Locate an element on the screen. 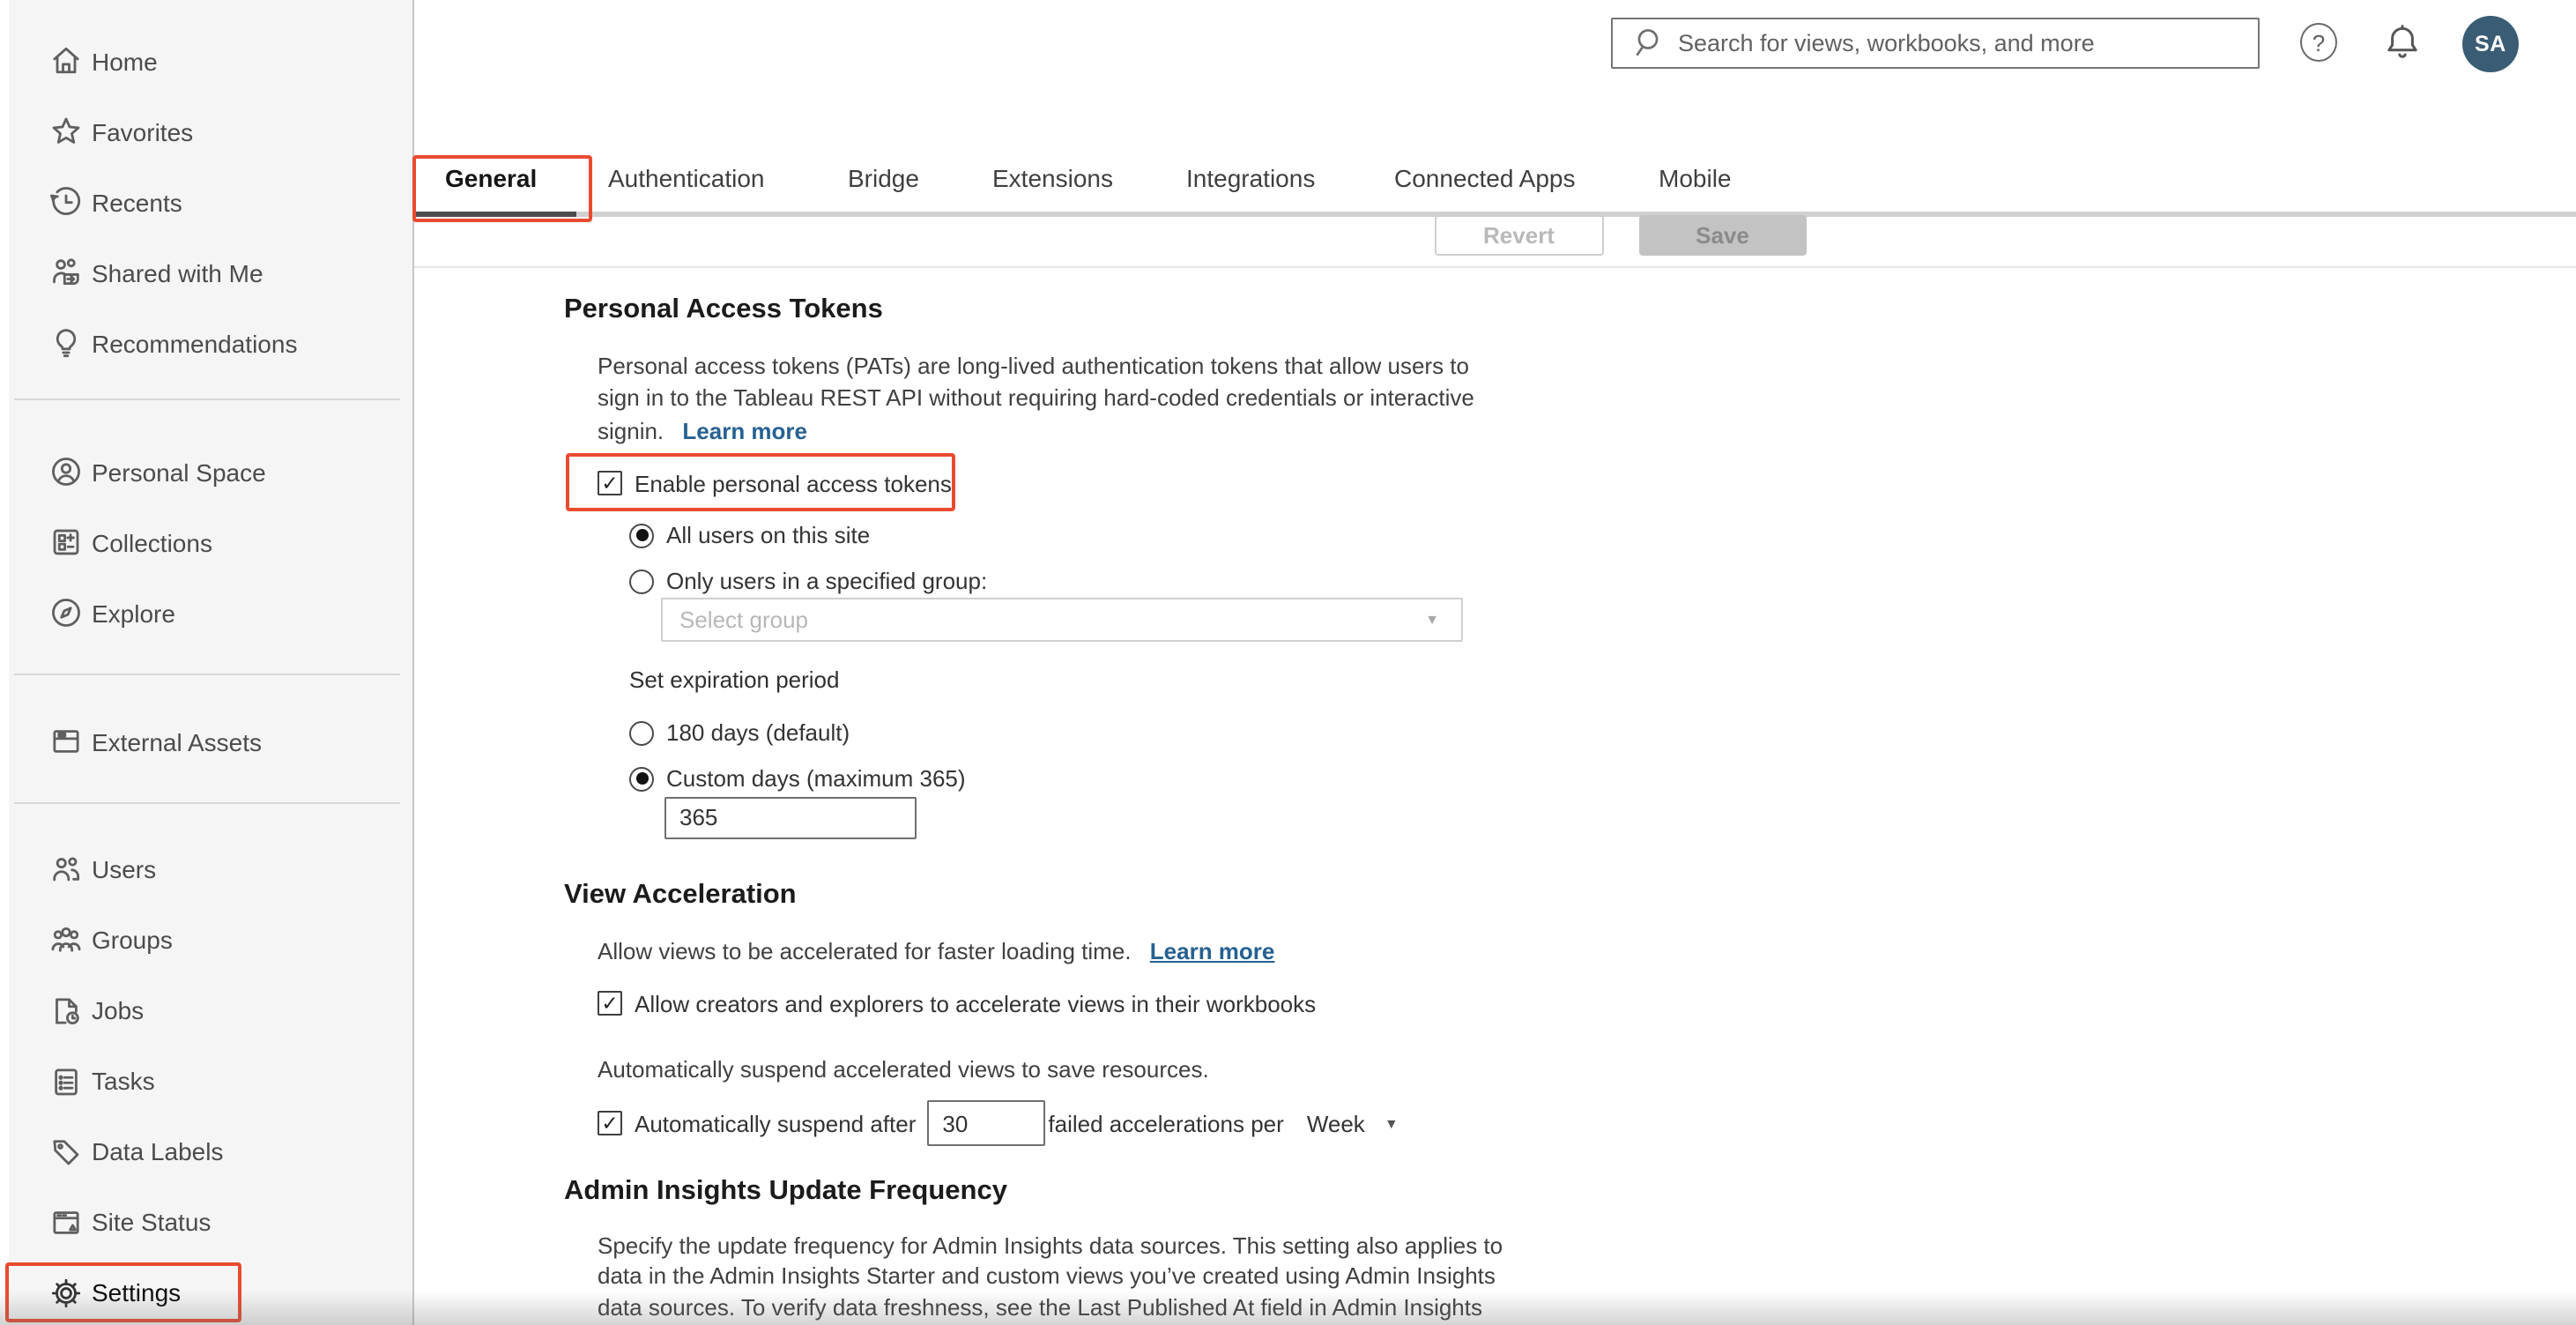 This screenshot has height=1325, width=2576. gear-icon is located at coordinates (66, 1292).